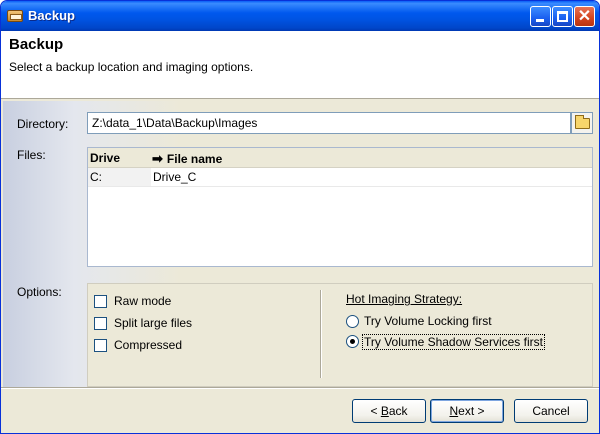 Image resolution: width=600 pixels, height=434 pixels. I want to click on column-file-name-label: File name, so click(194, 159).